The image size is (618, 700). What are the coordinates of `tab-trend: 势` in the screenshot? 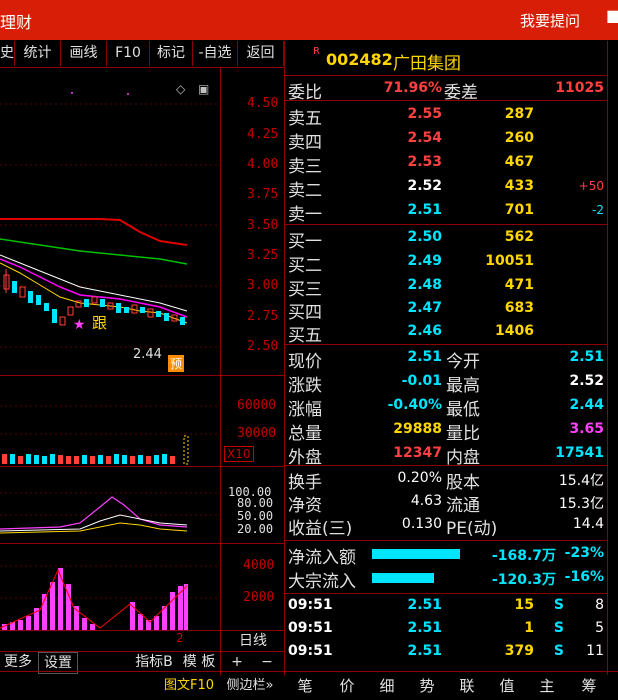 It's located at (427, 686).